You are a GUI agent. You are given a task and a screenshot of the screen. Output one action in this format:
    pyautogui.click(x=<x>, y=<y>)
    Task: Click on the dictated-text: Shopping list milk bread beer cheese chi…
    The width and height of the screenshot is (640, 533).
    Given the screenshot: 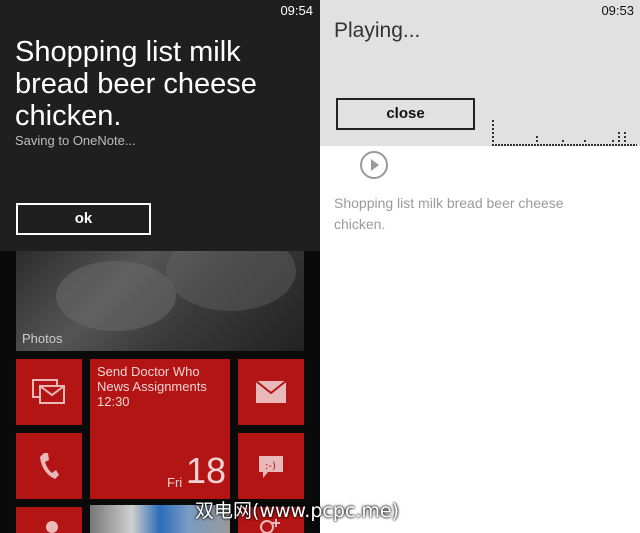 What is the action you would take?
    pyautogui.click(x=136, y=84)
    